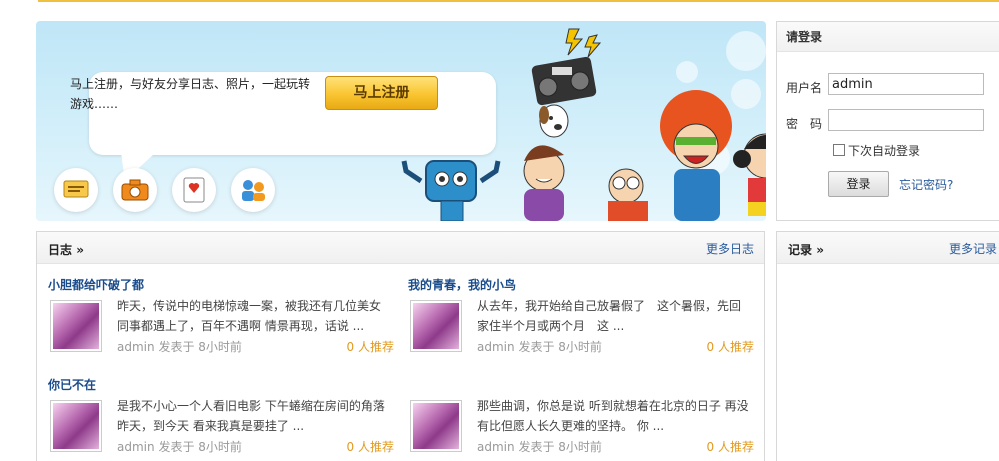 The height and width of the screenshot is (461, 999). Describe the element at coordinates (888, 37) in the screenshot. I see `login-title: 请登录` at that location.